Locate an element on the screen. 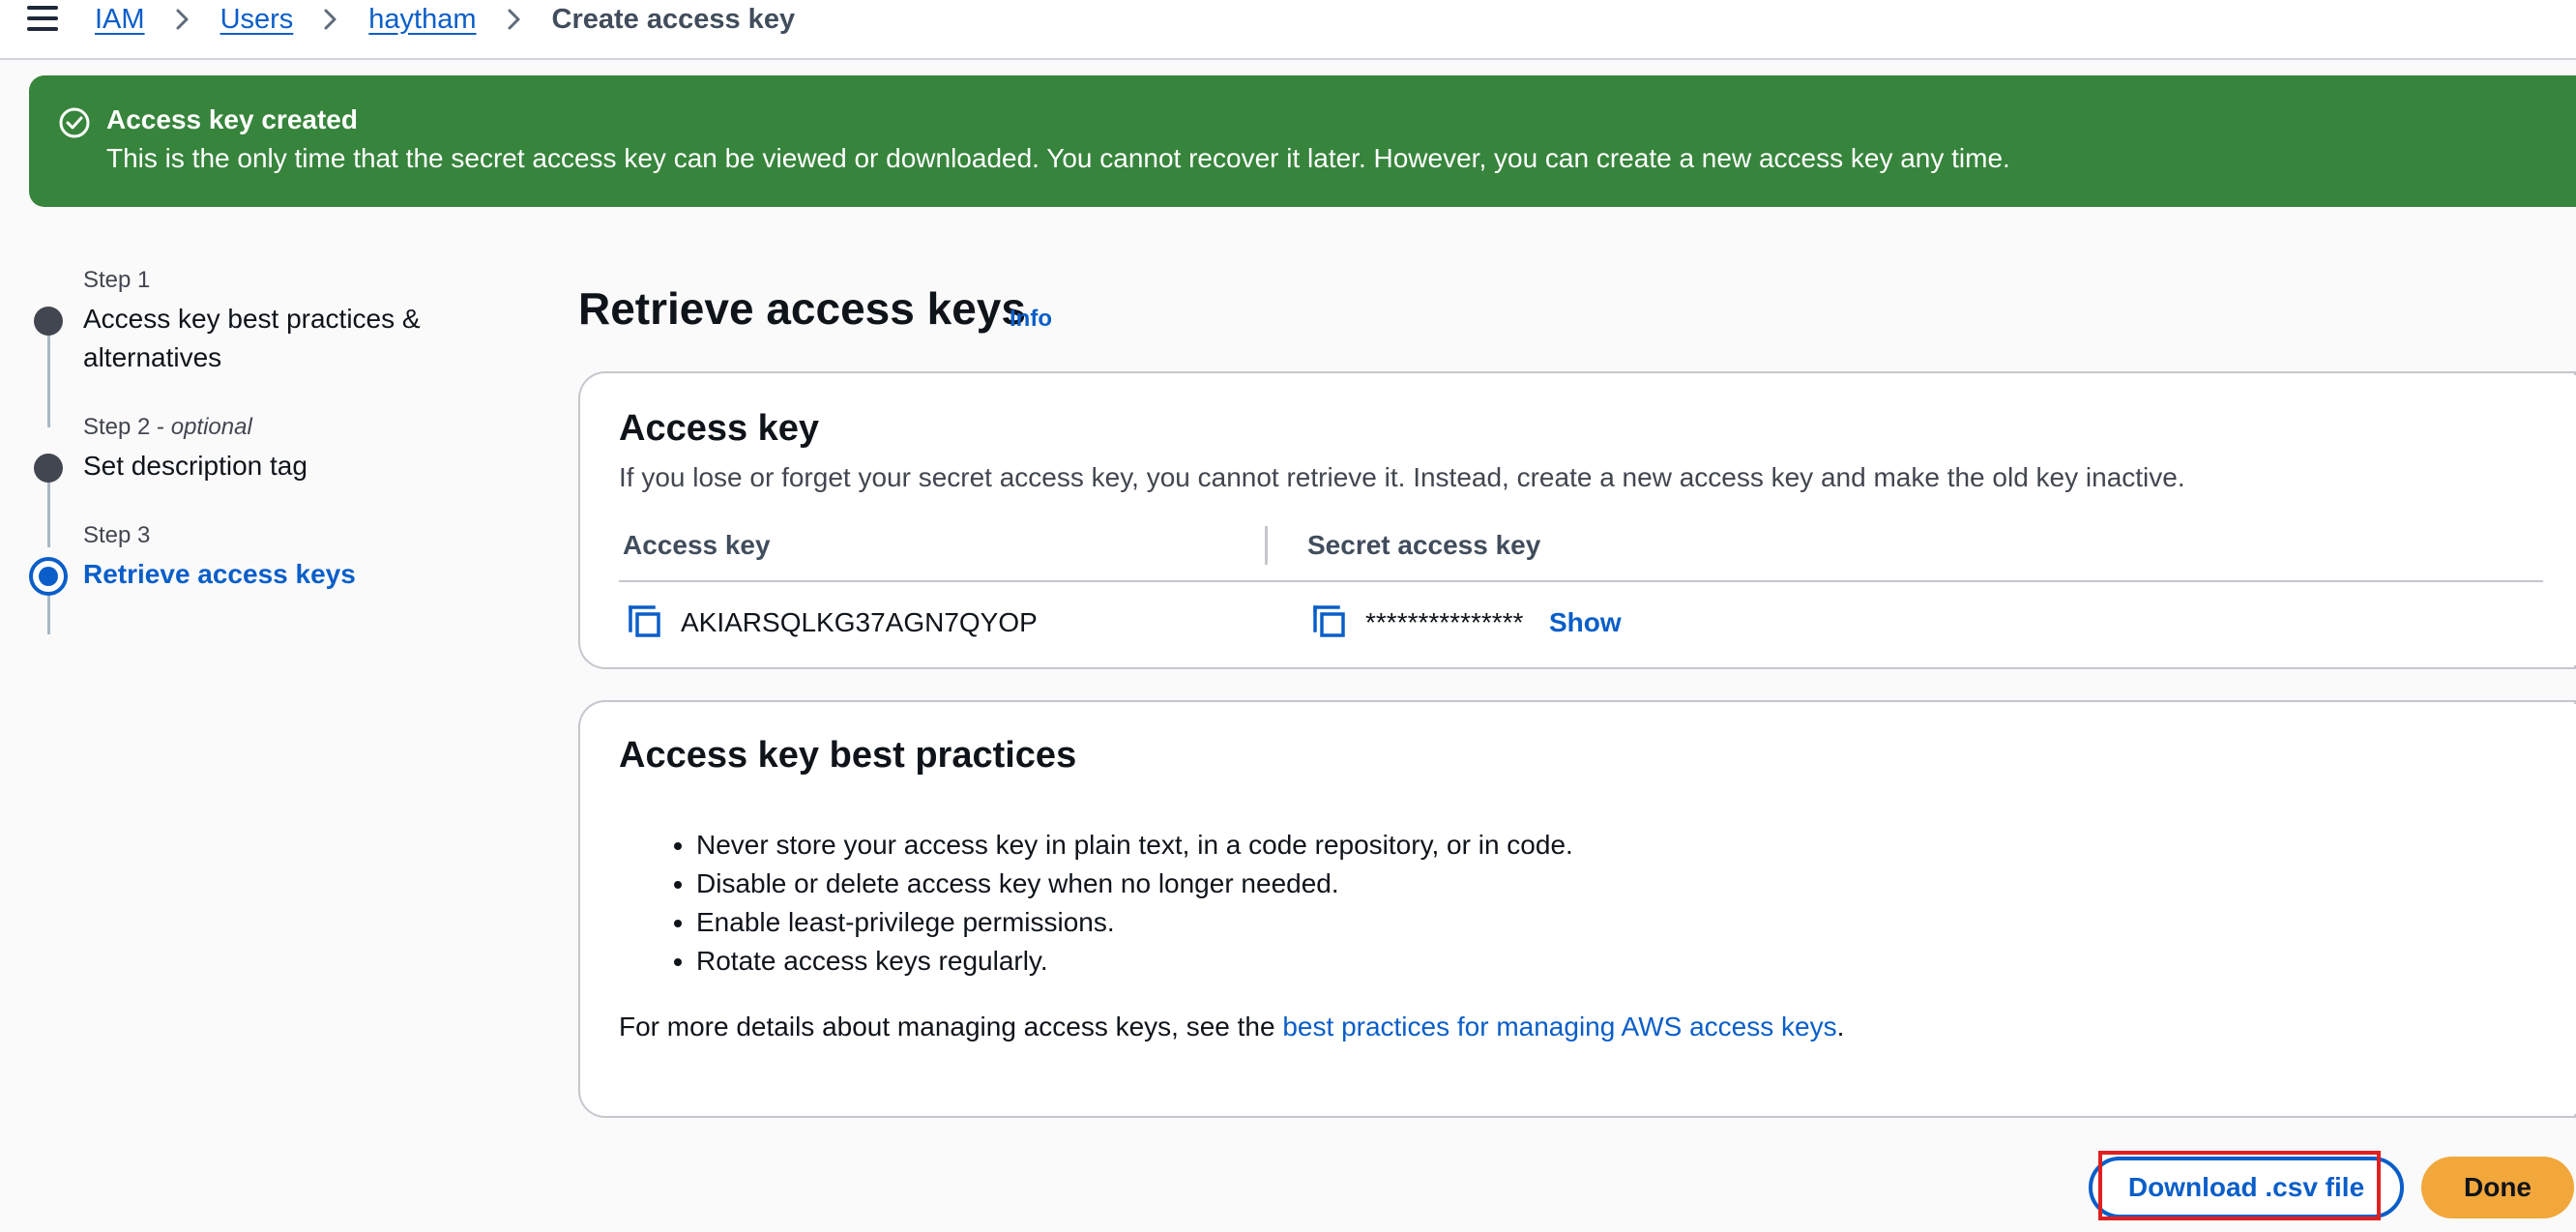  step-3-active-dot is located at coordinates (48, 576).